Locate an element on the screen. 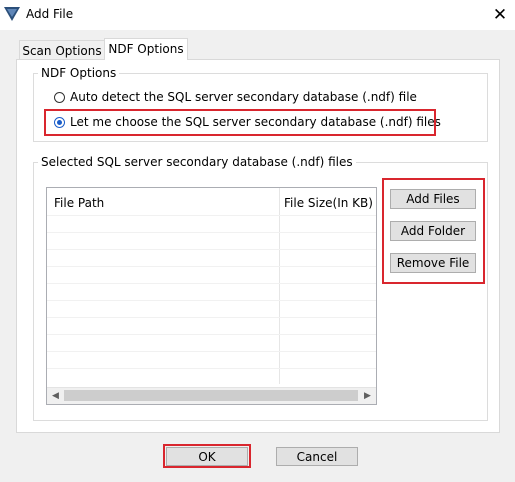 This screenshot has width=515, height=482. cancel-button: Cancel is located at coordinates (317, 456).